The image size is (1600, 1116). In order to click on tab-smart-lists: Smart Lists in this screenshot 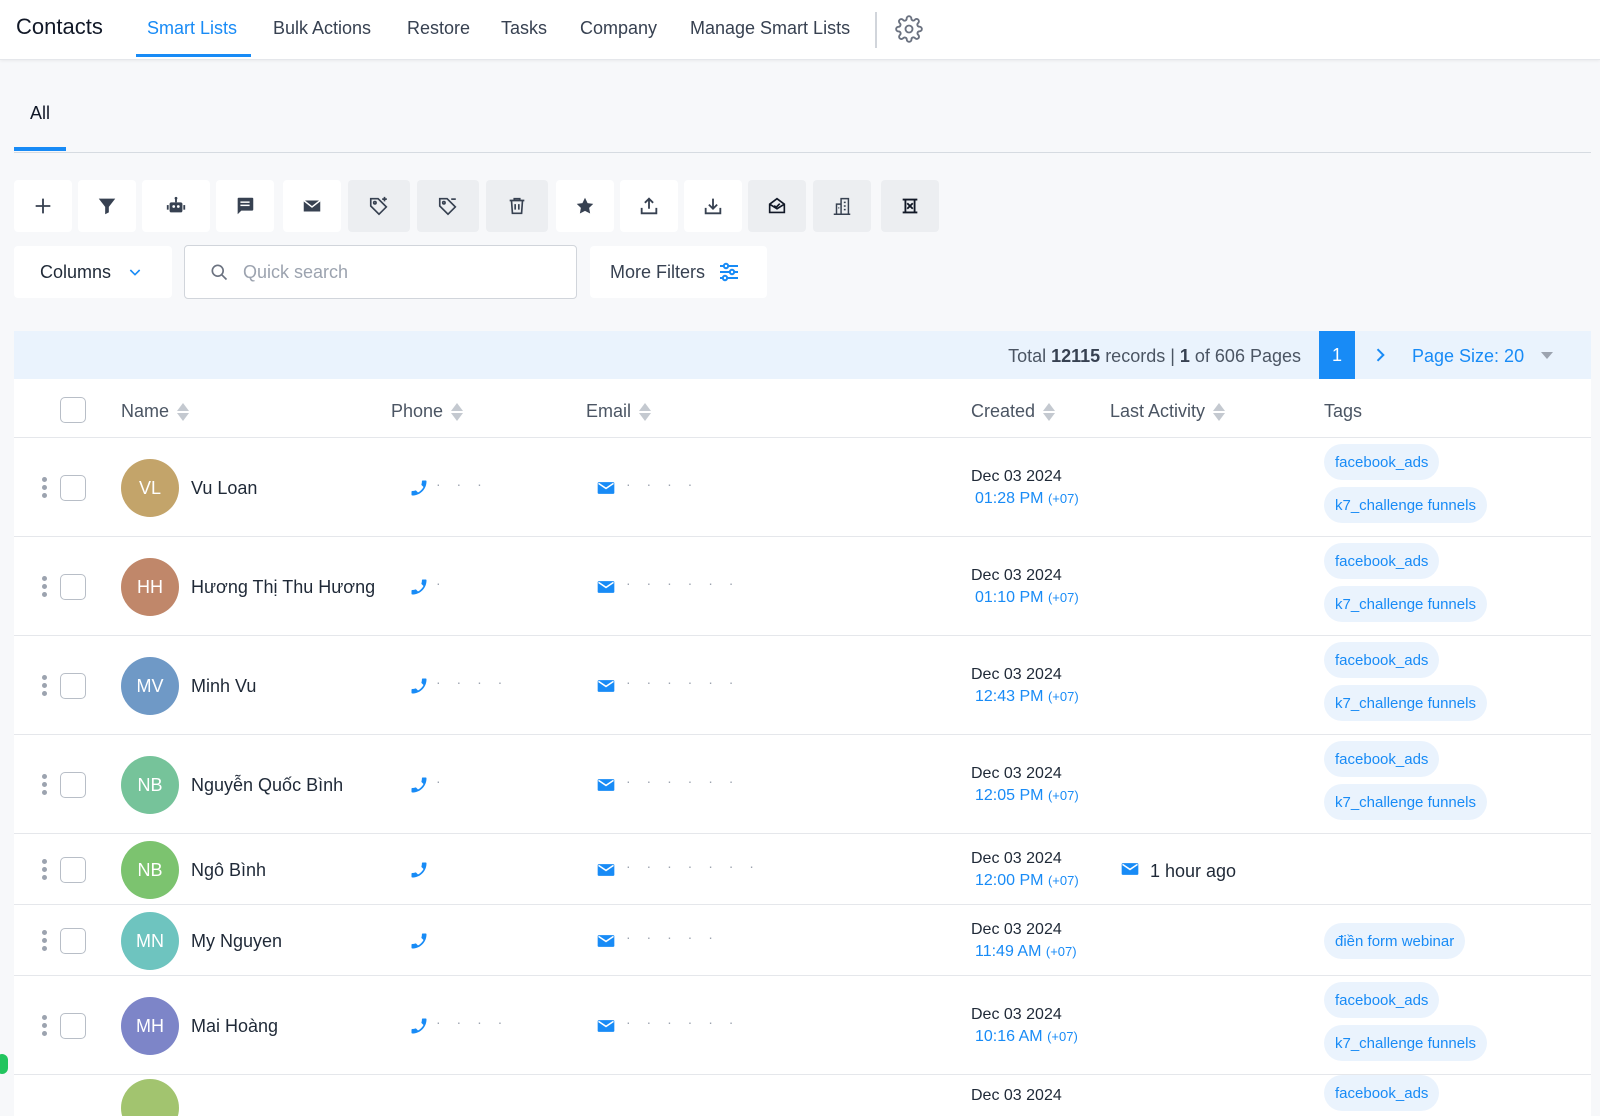, I will do `click(192, 28)`.